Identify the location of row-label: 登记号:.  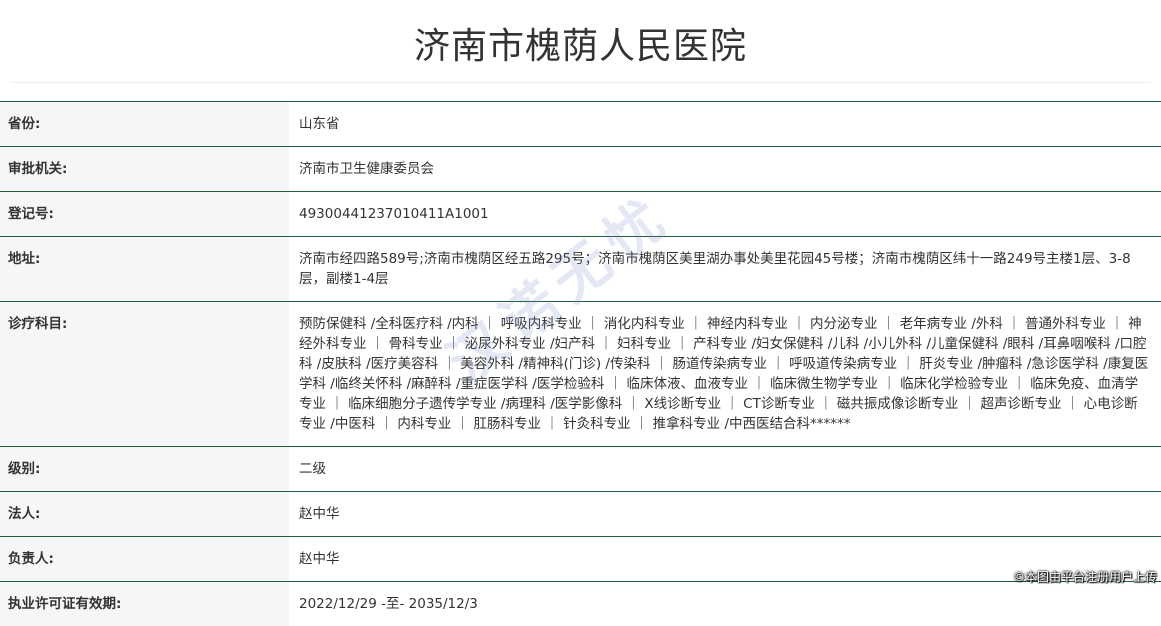
(144, 214).